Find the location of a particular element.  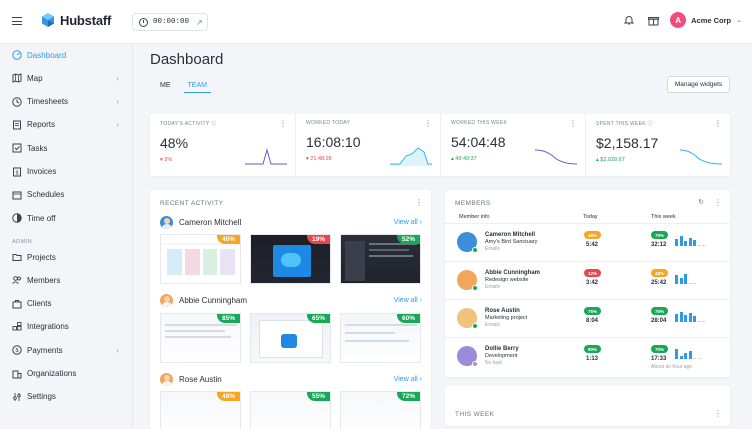

screenshot-thumbnail: 60% is located at coordinates (380, 337).